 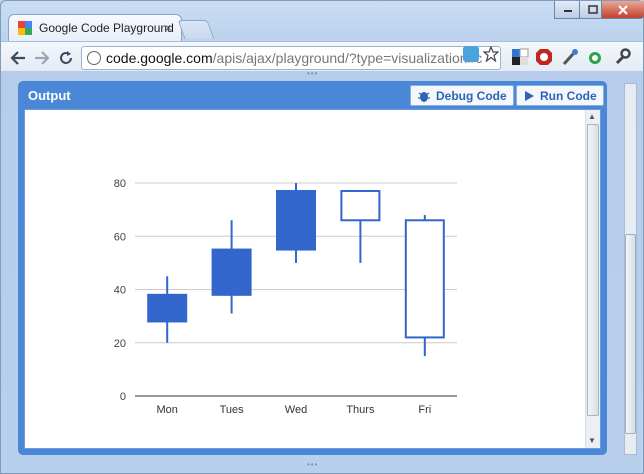 I want to click on forward-button, so click(x=42, y=58).